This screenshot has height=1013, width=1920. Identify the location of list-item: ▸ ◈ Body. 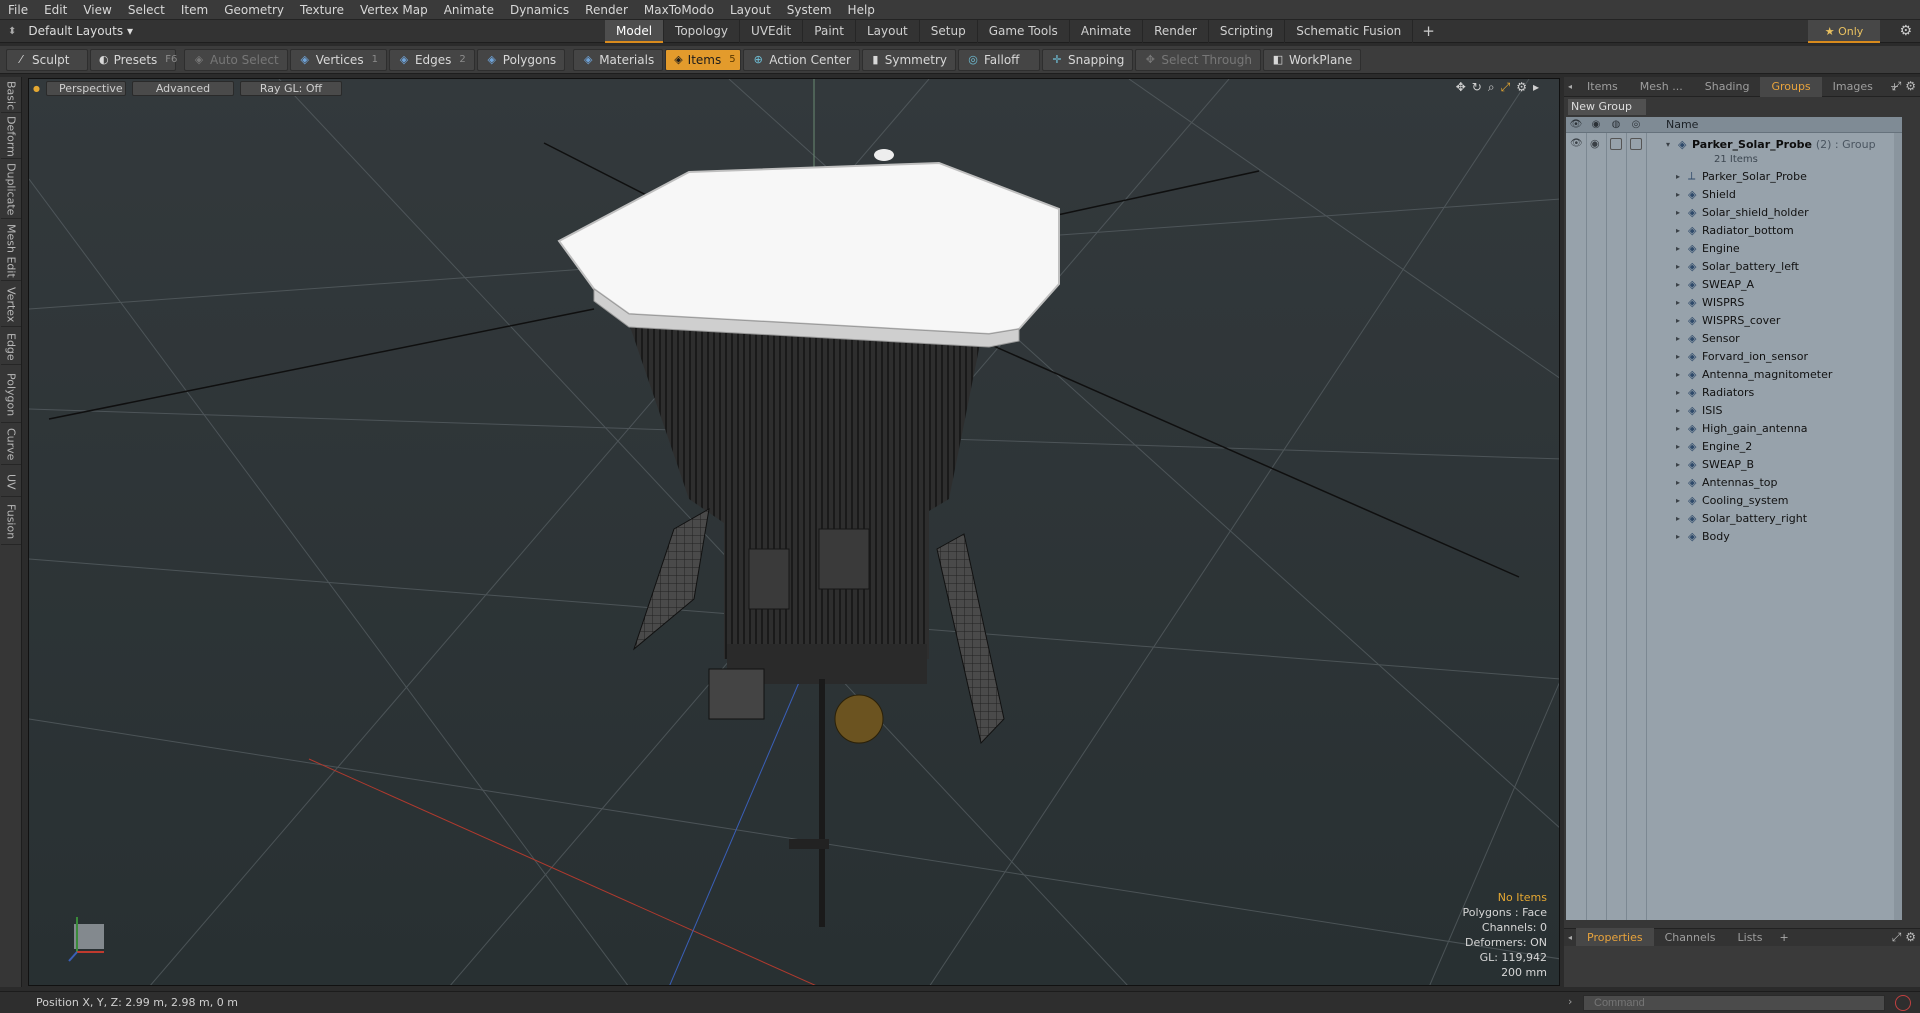
(1734, 536).